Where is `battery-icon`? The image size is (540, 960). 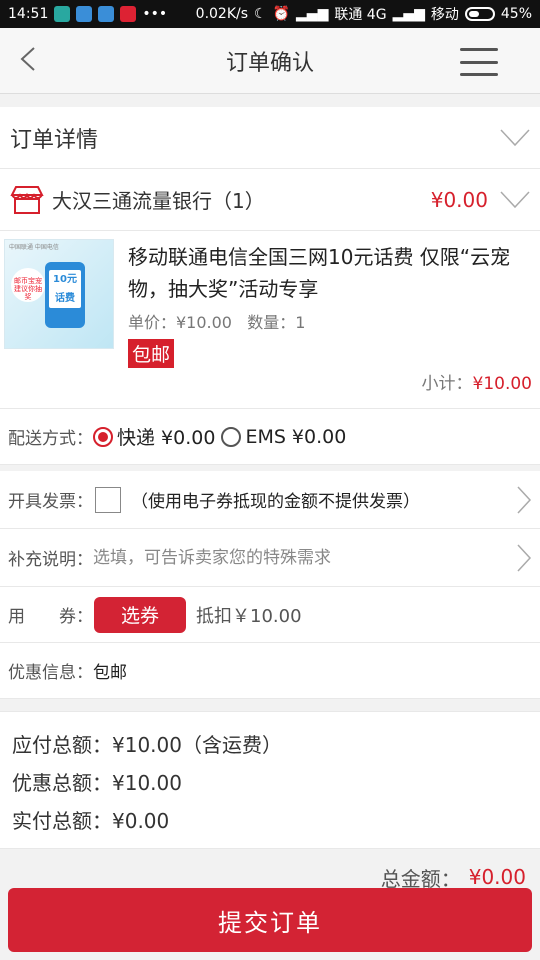 battery-icon is located at coordinates (479, 14).